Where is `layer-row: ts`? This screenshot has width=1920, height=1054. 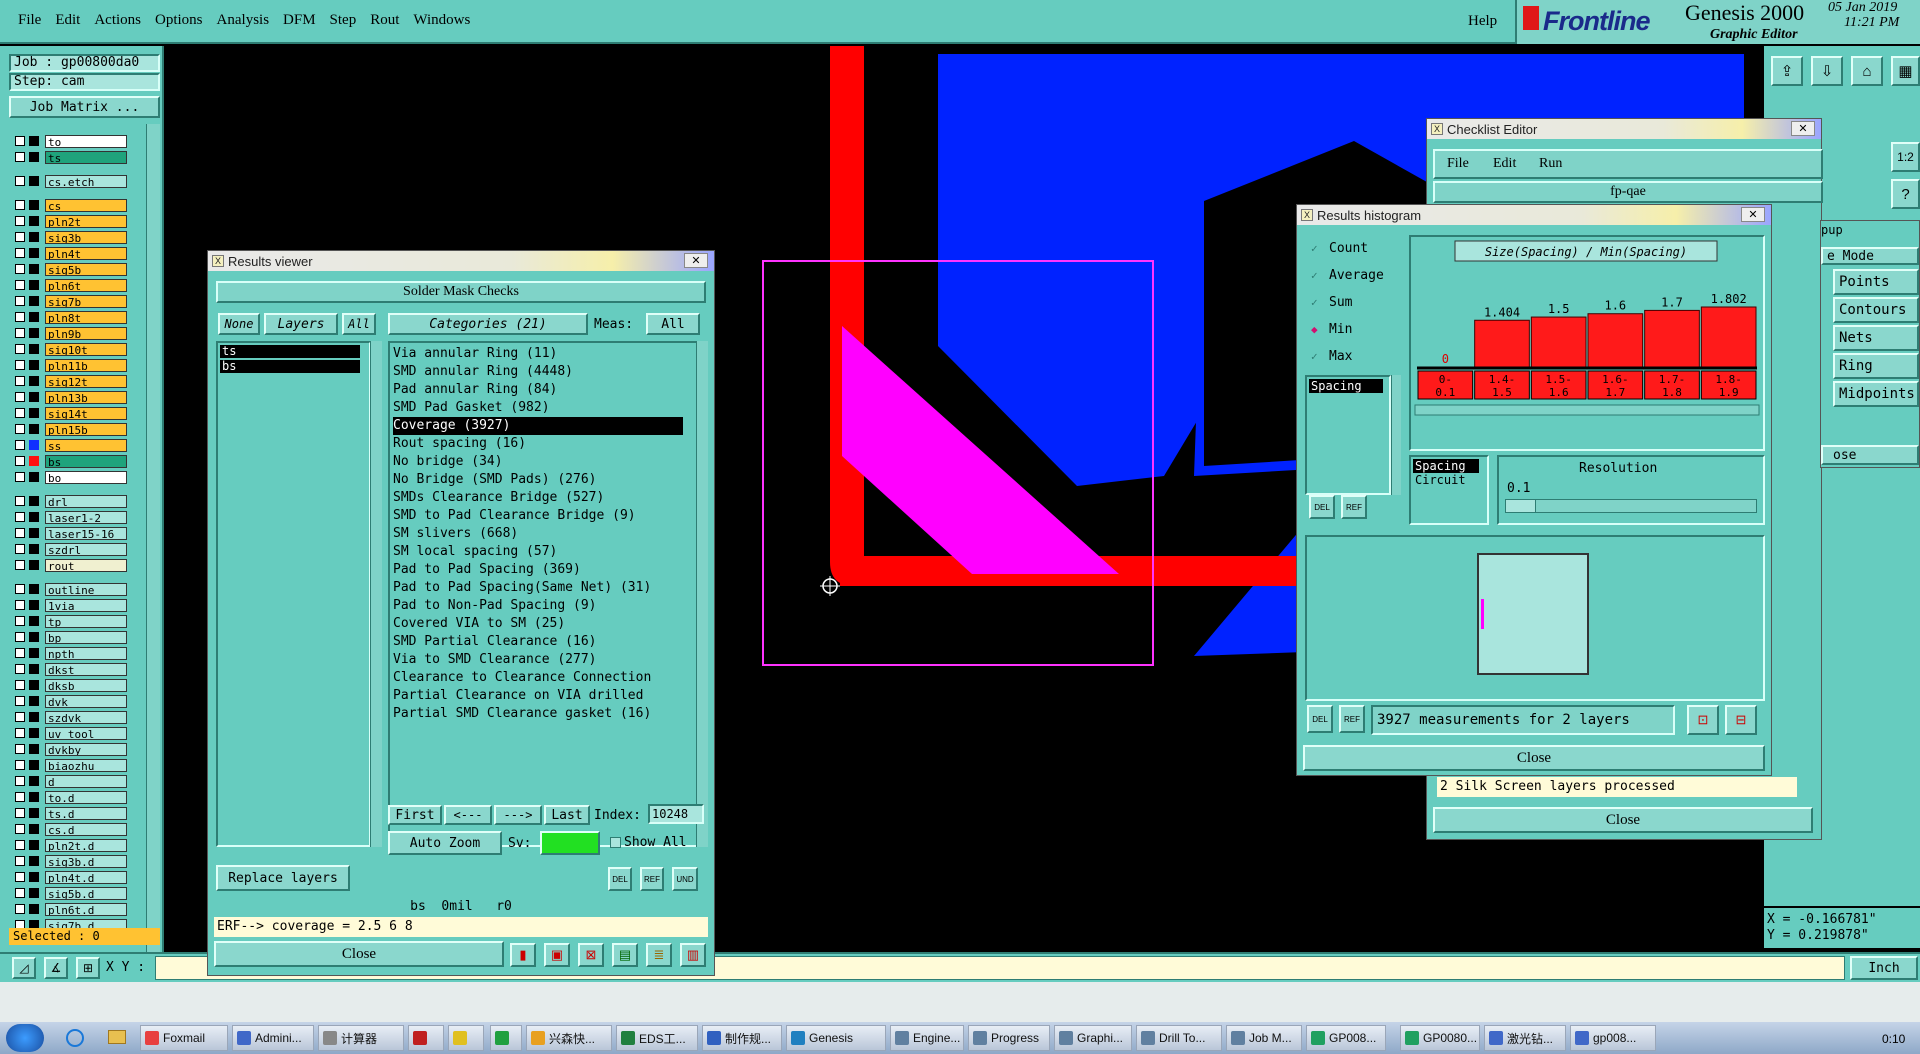
layer-row: ts is located at coordinates (71, 157).